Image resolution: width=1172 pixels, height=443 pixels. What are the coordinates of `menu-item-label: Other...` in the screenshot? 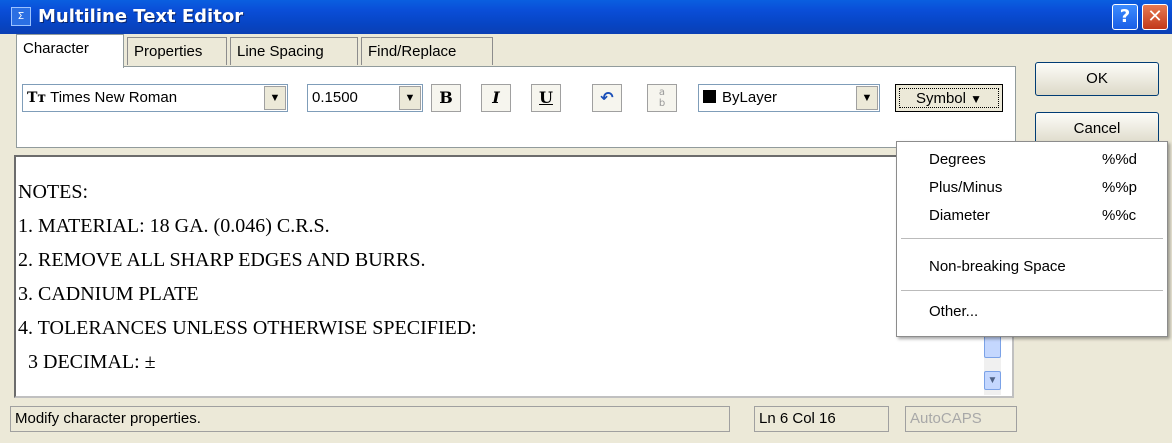 It's located at (954, 311).